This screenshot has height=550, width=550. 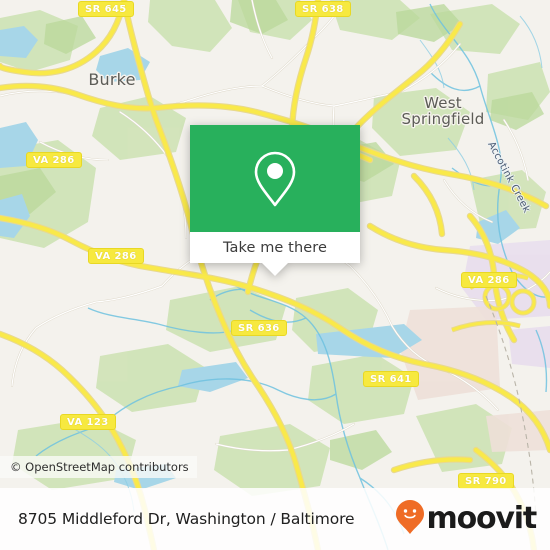 I want to click on location-popup-card: Take me there, so click(x=275, y=200).